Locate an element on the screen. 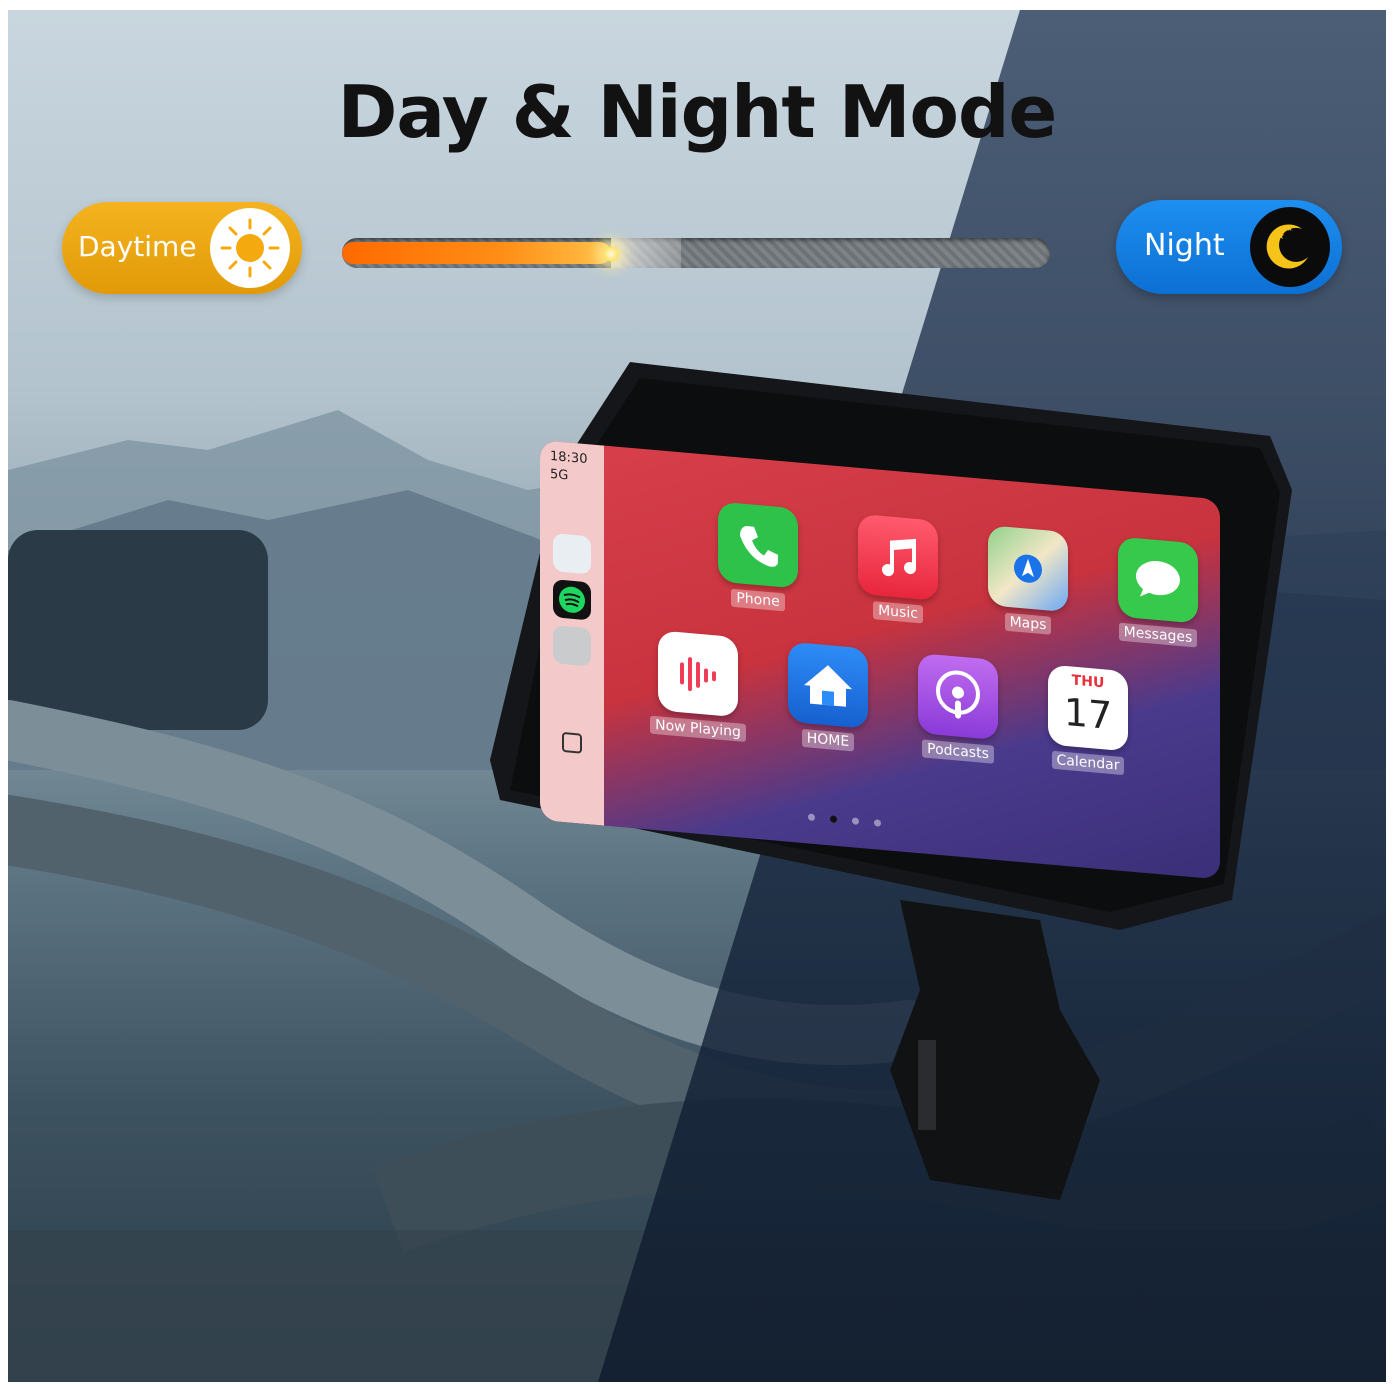 Image resolution: width=1394 pixels, height=1384 pixels. carplay-dock: 18:30 5G is located at coordinates (572, 633).